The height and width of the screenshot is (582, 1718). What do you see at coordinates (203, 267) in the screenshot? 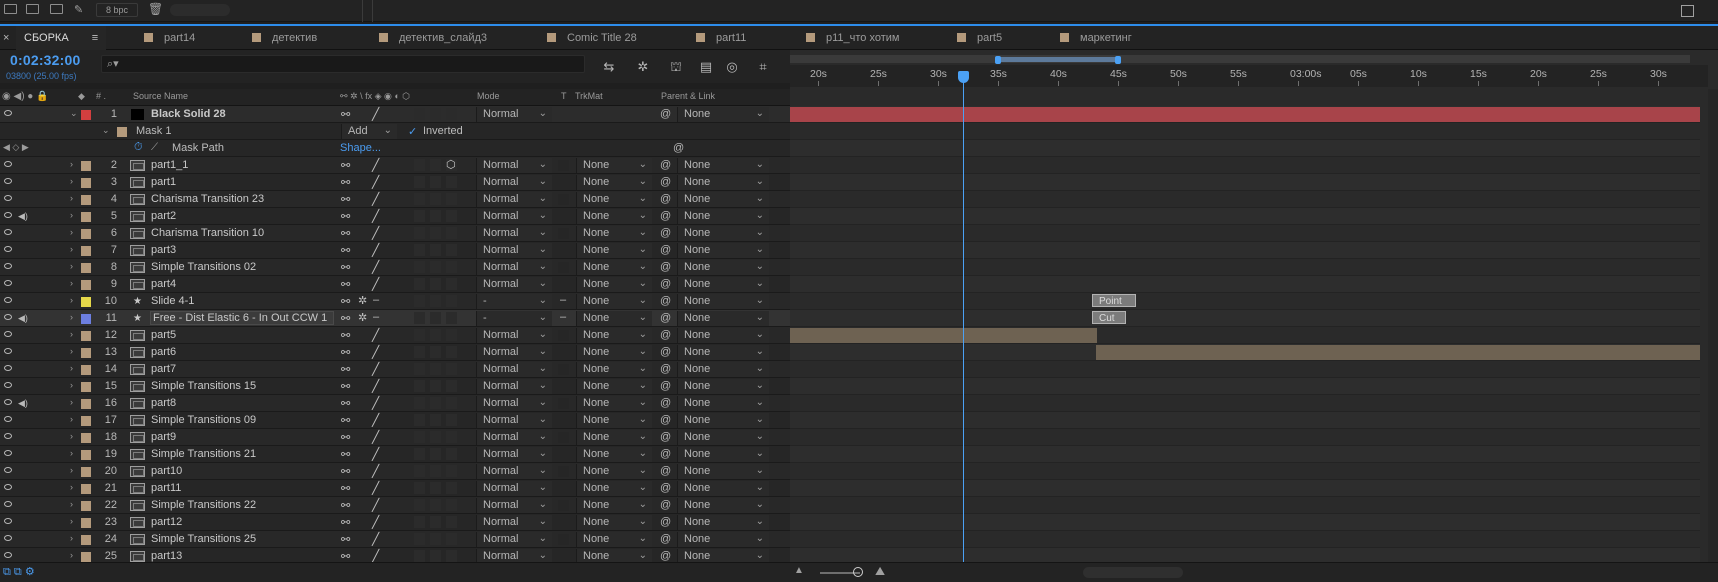
I see `layer-name: Simple Transitions 02` at bounding box center [203, 267].